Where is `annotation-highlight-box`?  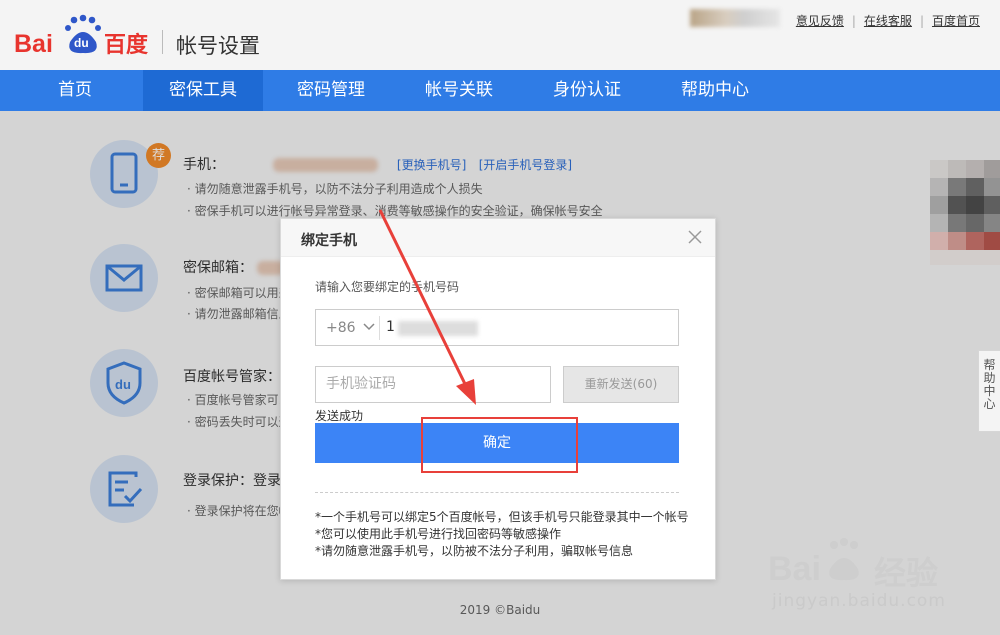
annotation-highlight-box is located at coordinates (499, 445).